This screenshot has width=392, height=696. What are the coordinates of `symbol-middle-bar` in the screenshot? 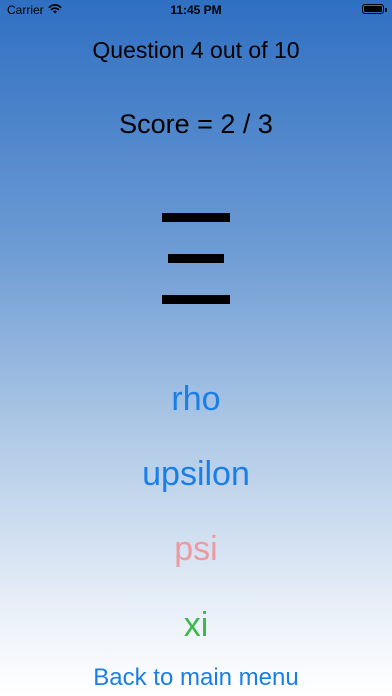 It's located at (196, 258).